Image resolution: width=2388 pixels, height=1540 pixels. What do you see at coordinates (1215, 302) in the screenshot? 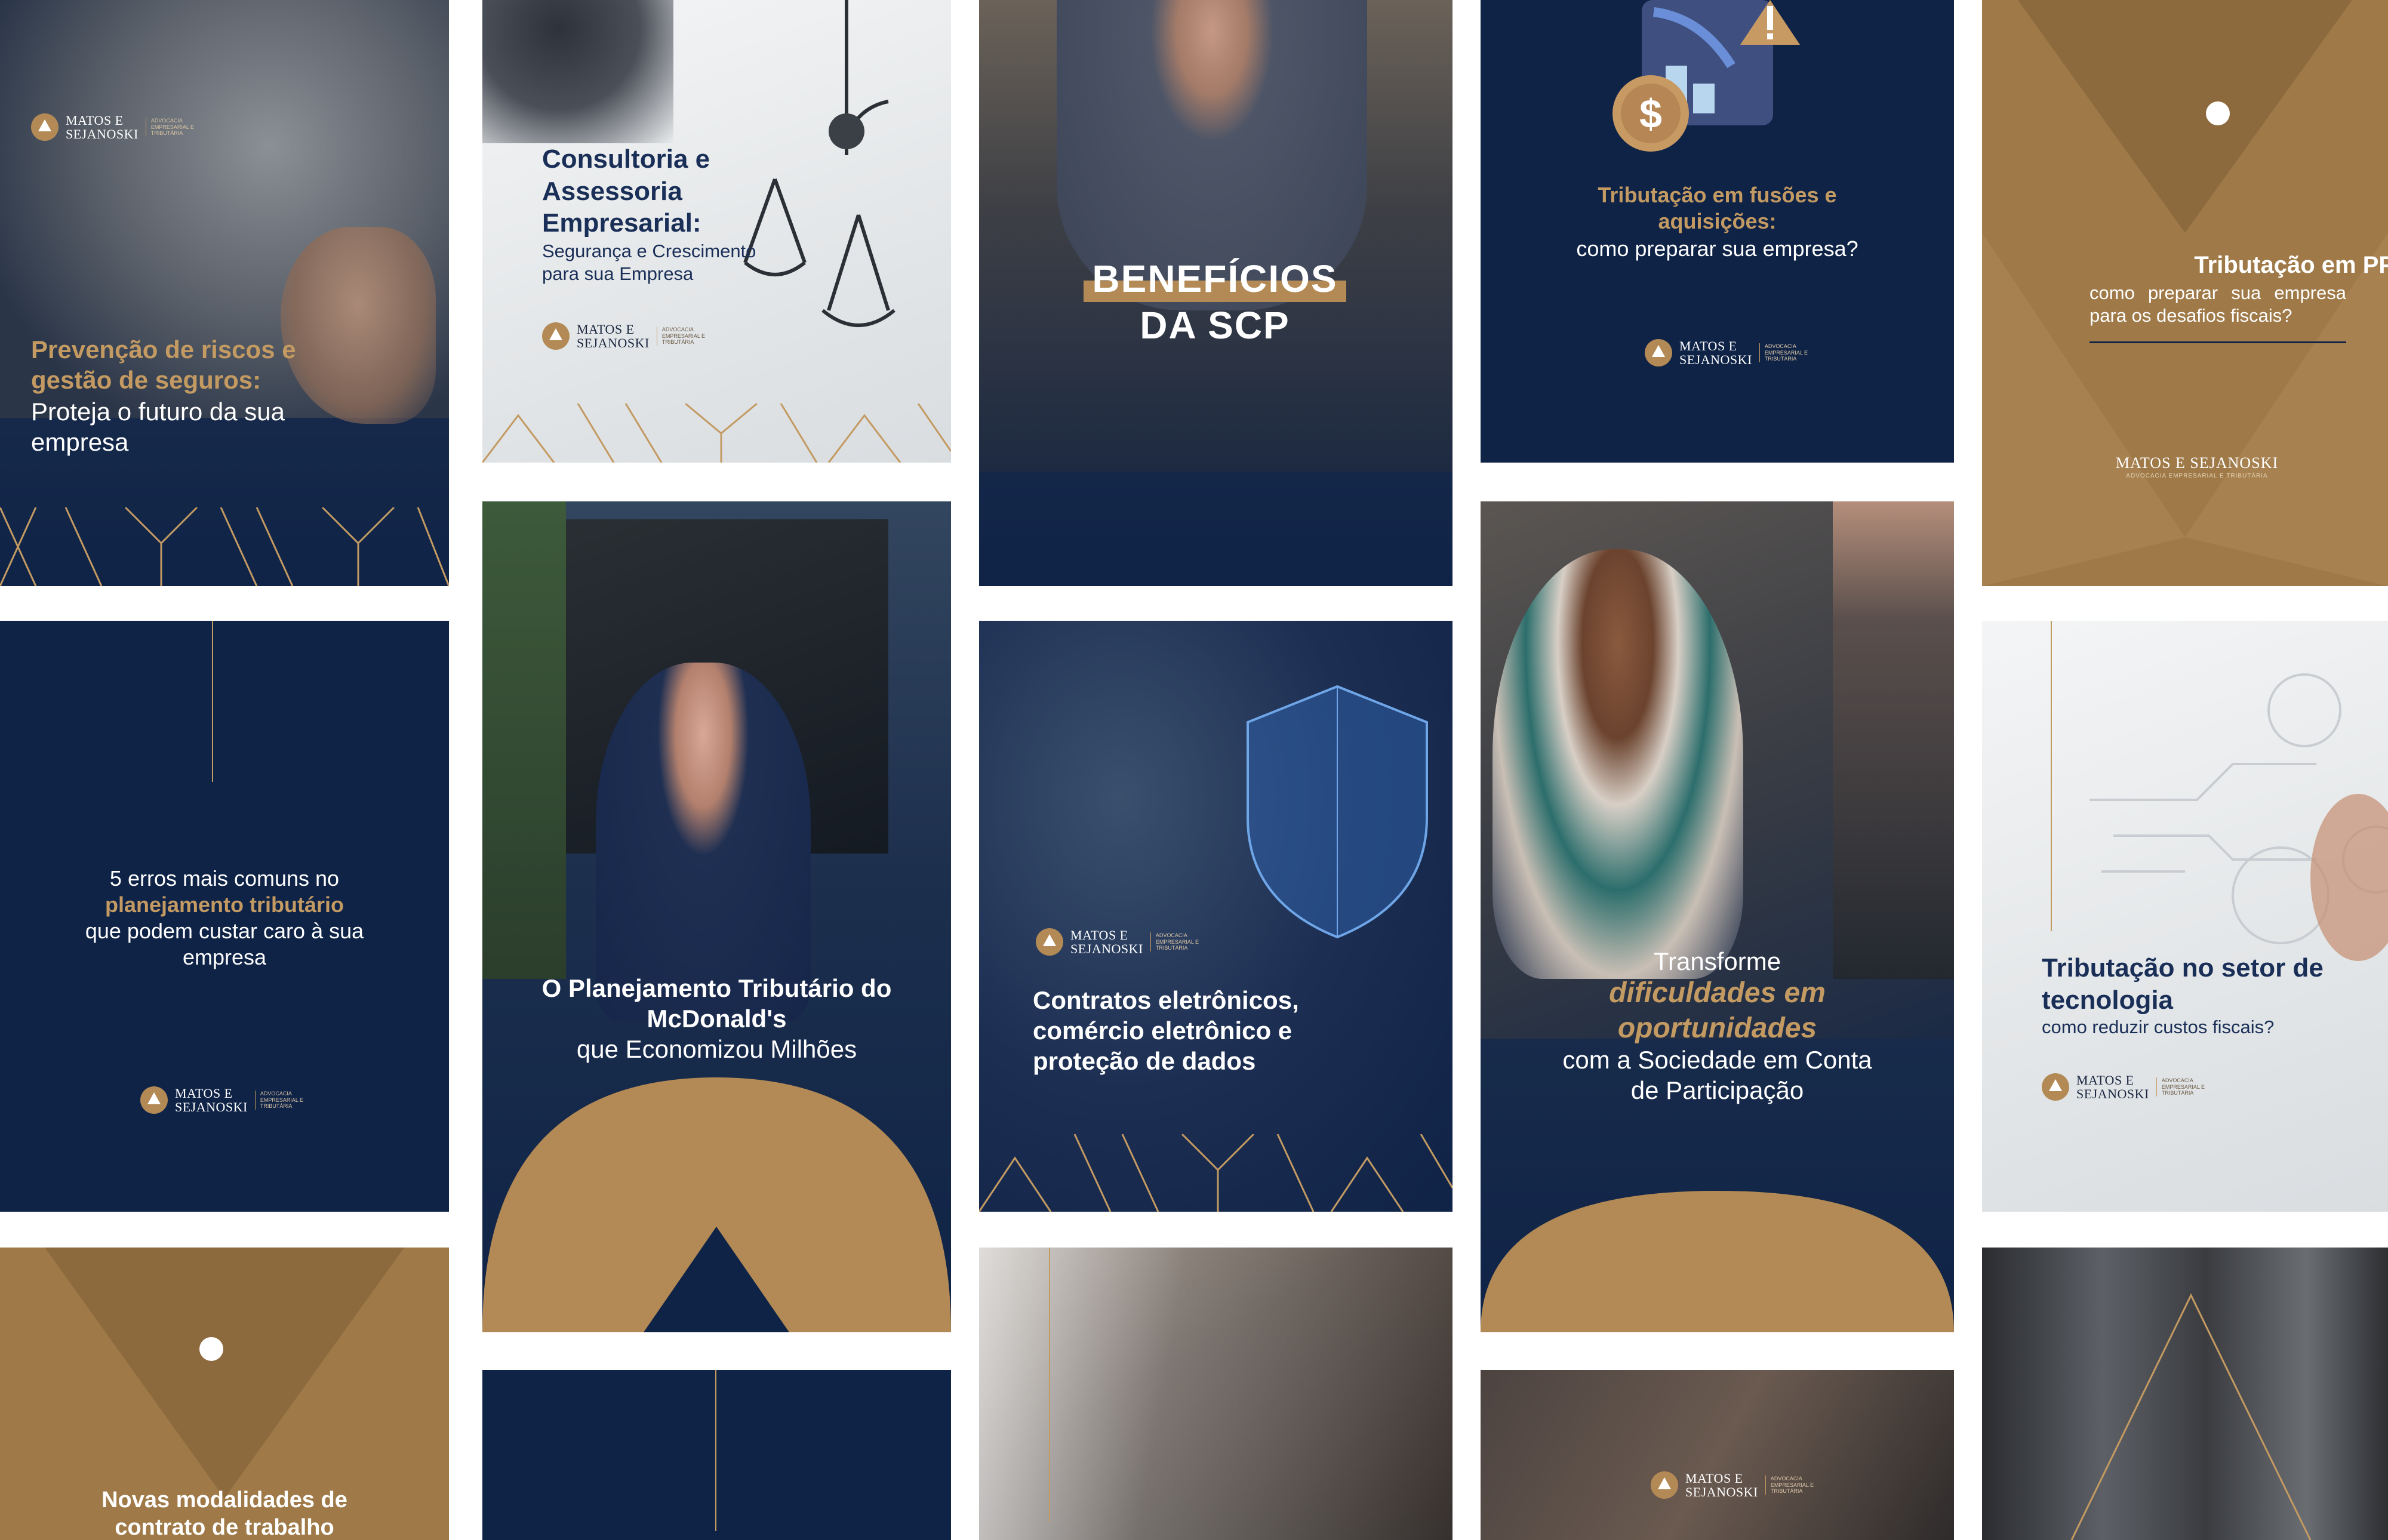
I see `card-title: BENEFÍCIOS DA SCP` at bounding box center [1215, 302].